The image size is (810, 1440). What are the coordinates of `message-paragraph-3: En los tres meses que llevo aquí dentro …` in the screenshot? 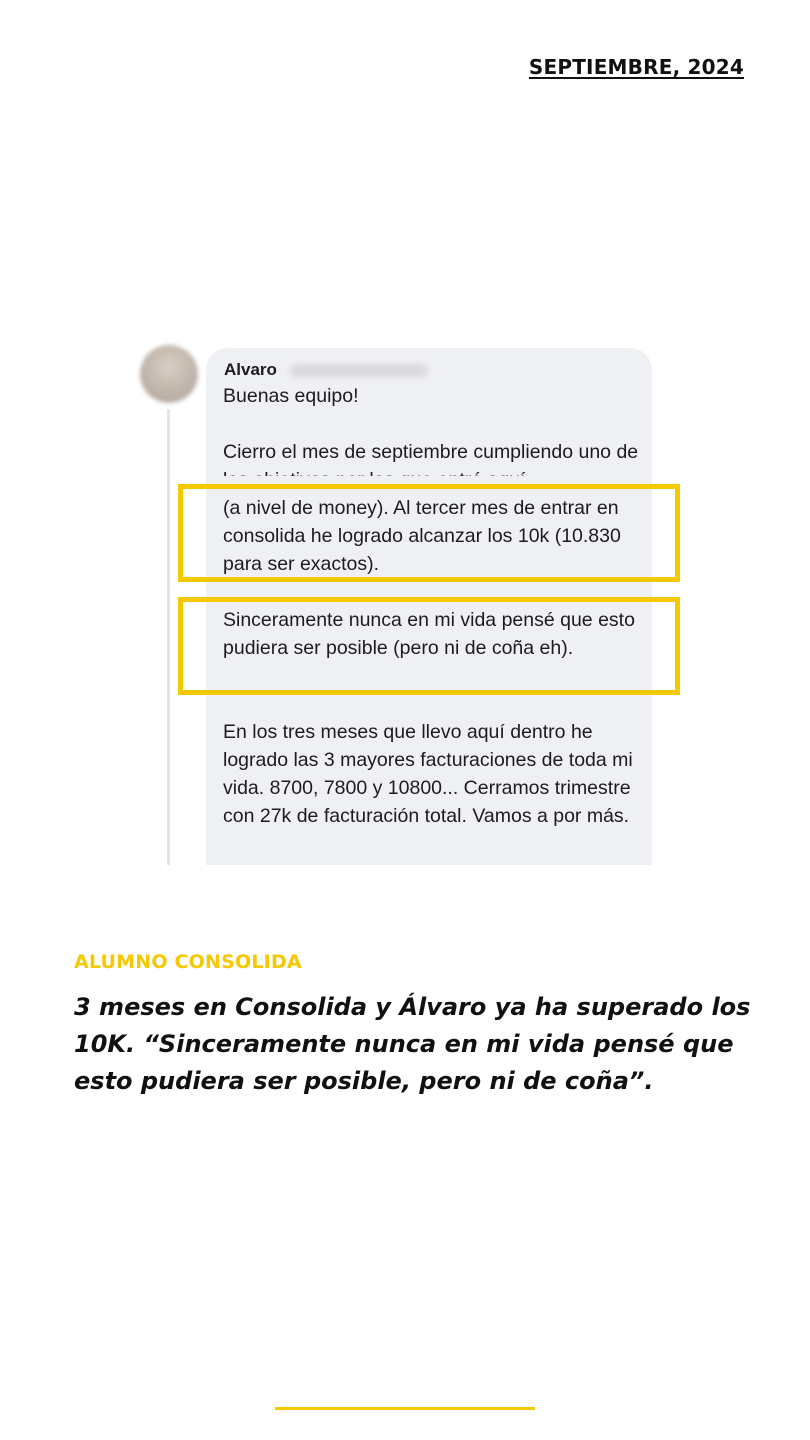 It's located at (428, 774).